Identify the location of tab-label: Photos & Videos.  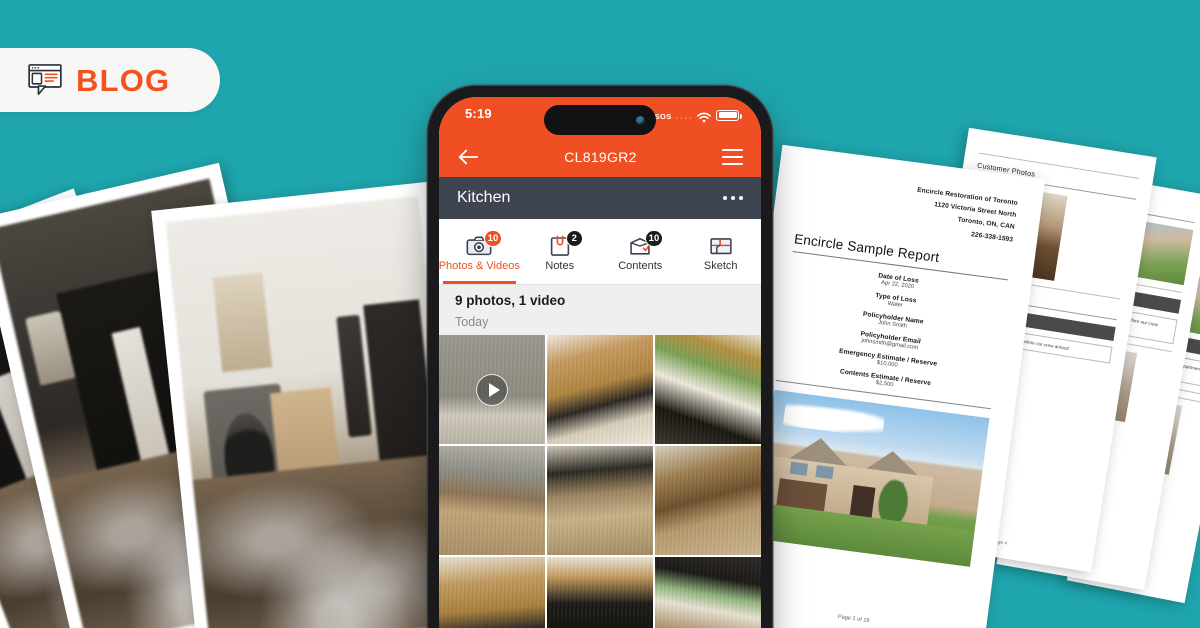
(479, 266).